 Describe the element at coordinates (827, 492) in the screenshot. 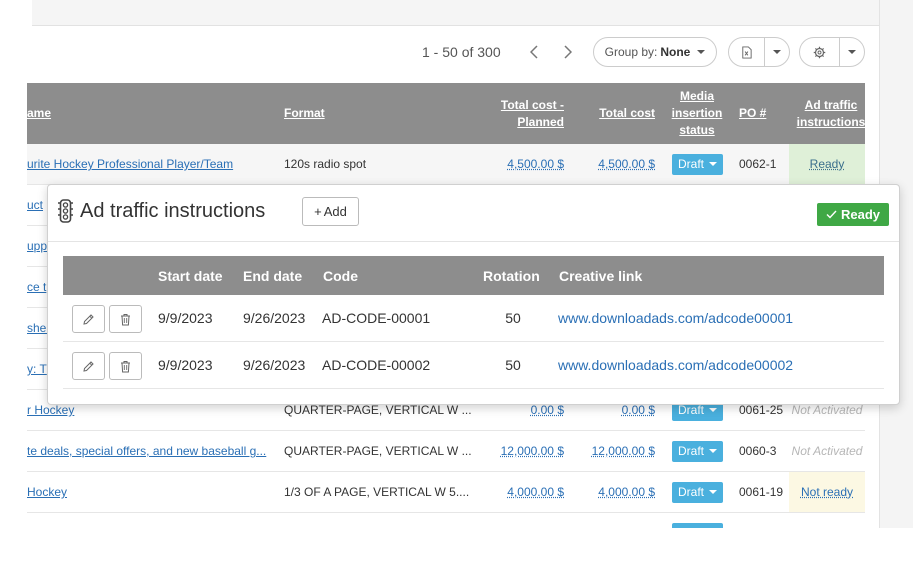

I see `ad-traffic-status: Not ready` at that location.